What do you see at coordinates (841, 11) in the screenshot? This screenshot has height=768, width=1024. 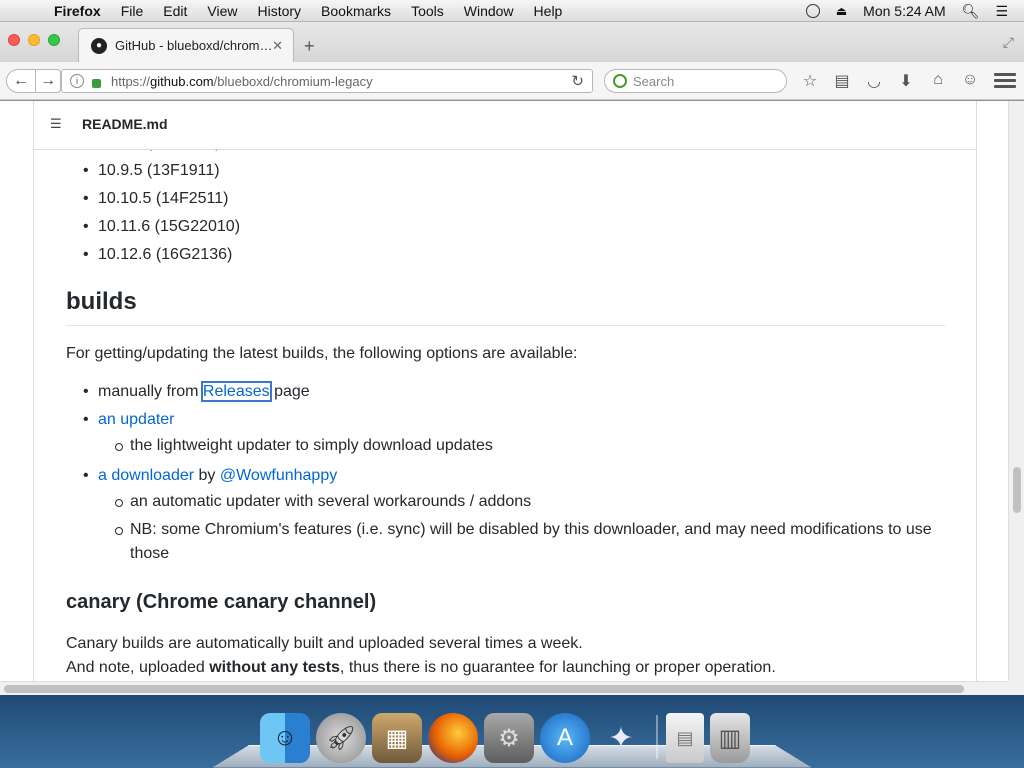 I see `eject-icon: ⏏` at bounding box center [841, 11].